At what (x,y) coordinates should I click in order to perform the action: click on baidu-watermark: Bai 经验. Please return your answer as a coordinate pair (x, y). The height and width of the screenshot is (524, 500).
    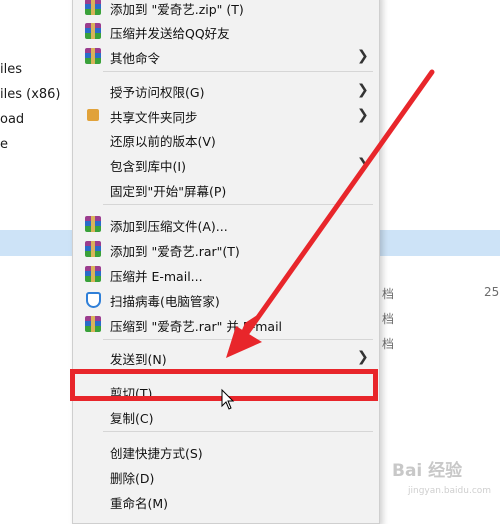
    Looking at the image, I should click on (427, 471).